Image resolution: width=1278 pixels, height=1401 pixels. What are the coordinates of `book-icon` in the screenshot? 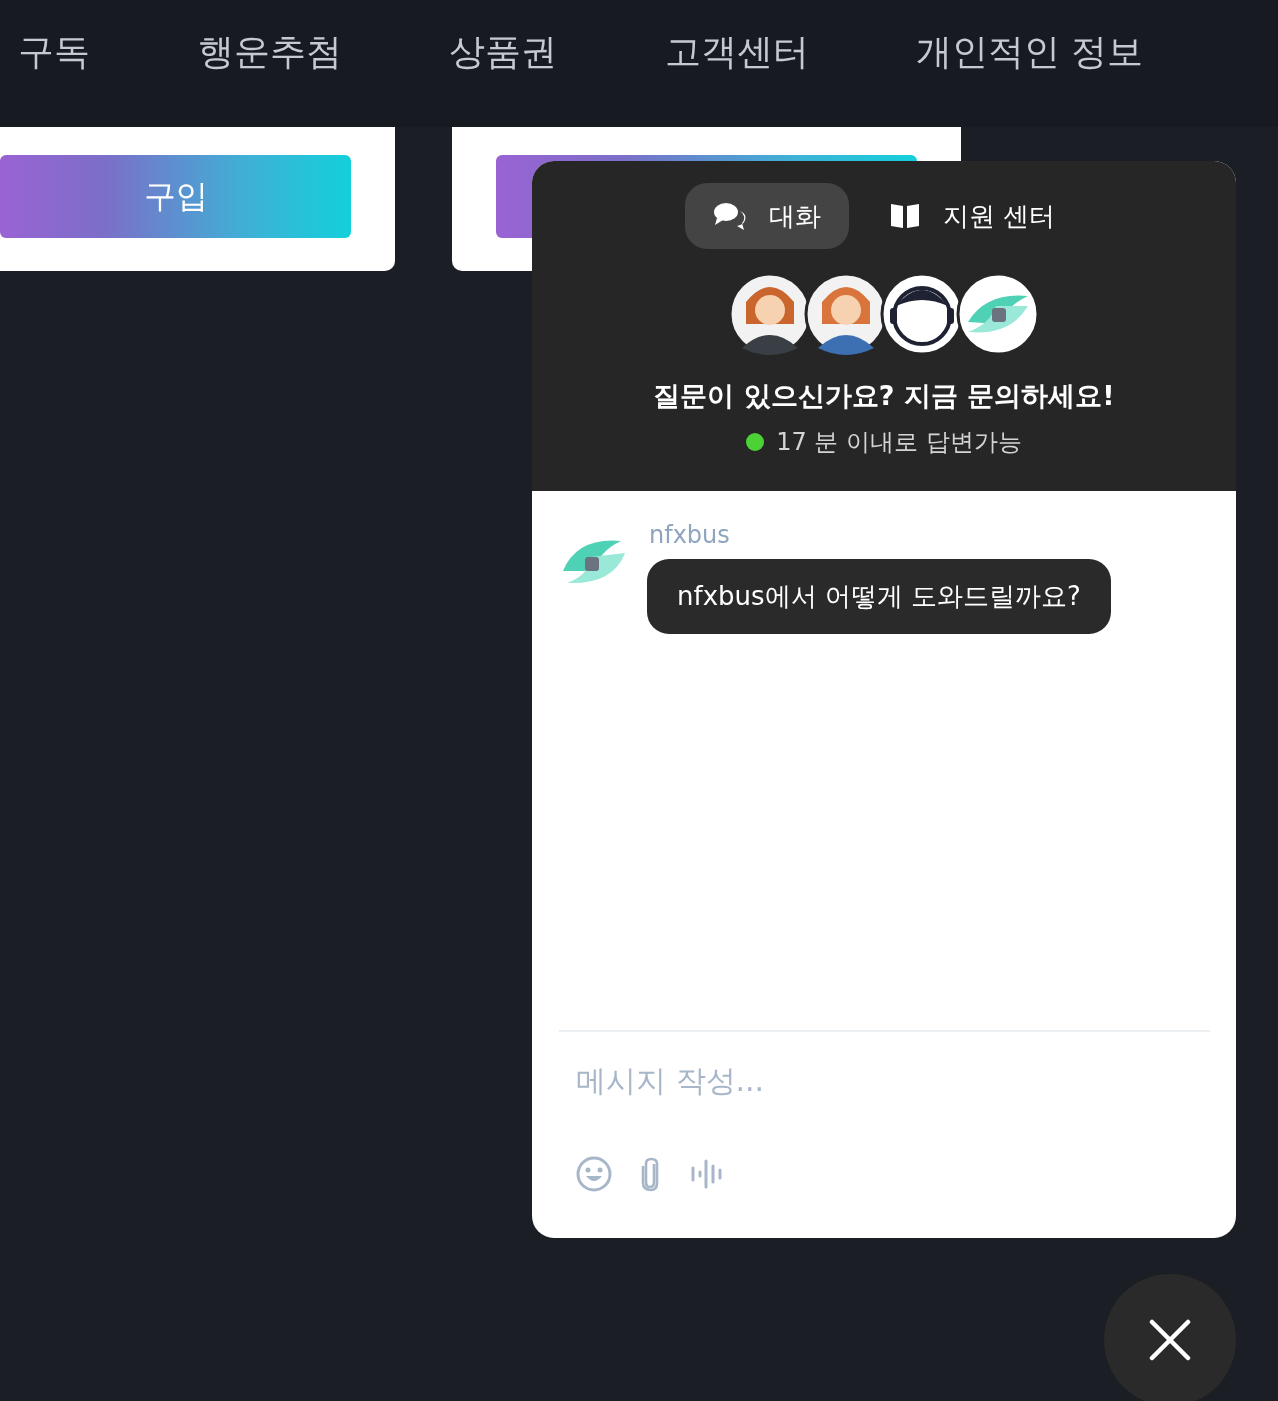 It's located at (904, 216).